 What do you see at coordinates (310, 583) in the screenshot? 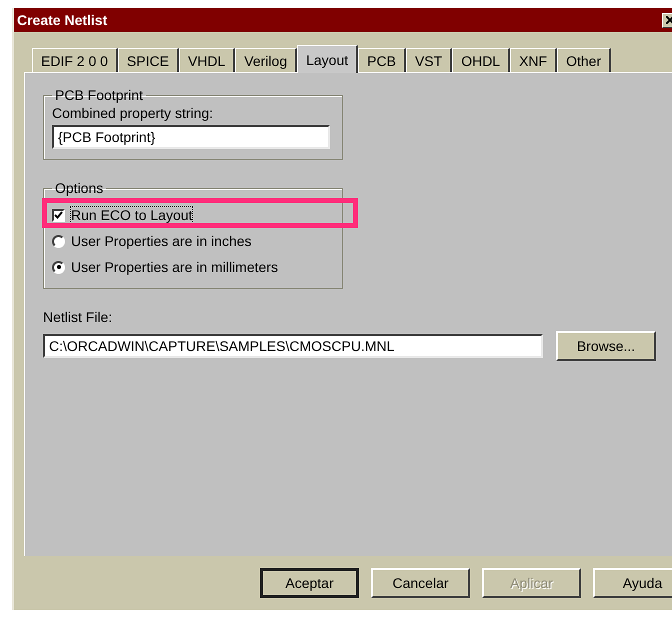
I see `dialog-button: Aceptar` at bounding box center [310, 583].